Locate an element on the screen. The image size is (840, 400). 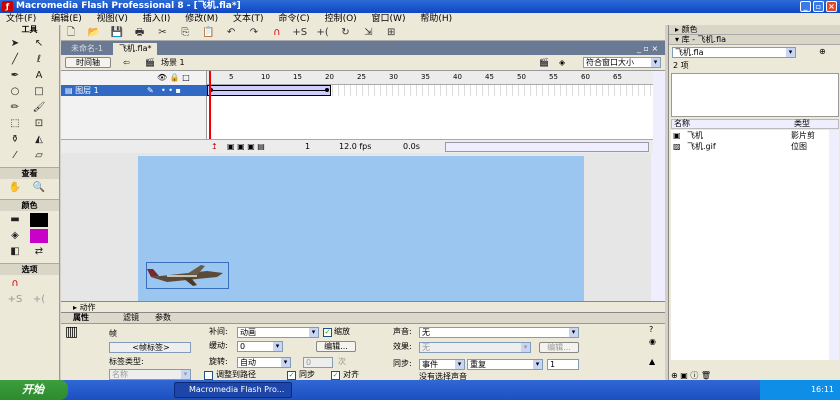
subselect-icon: ↖ is located at coordinates (39, 44).